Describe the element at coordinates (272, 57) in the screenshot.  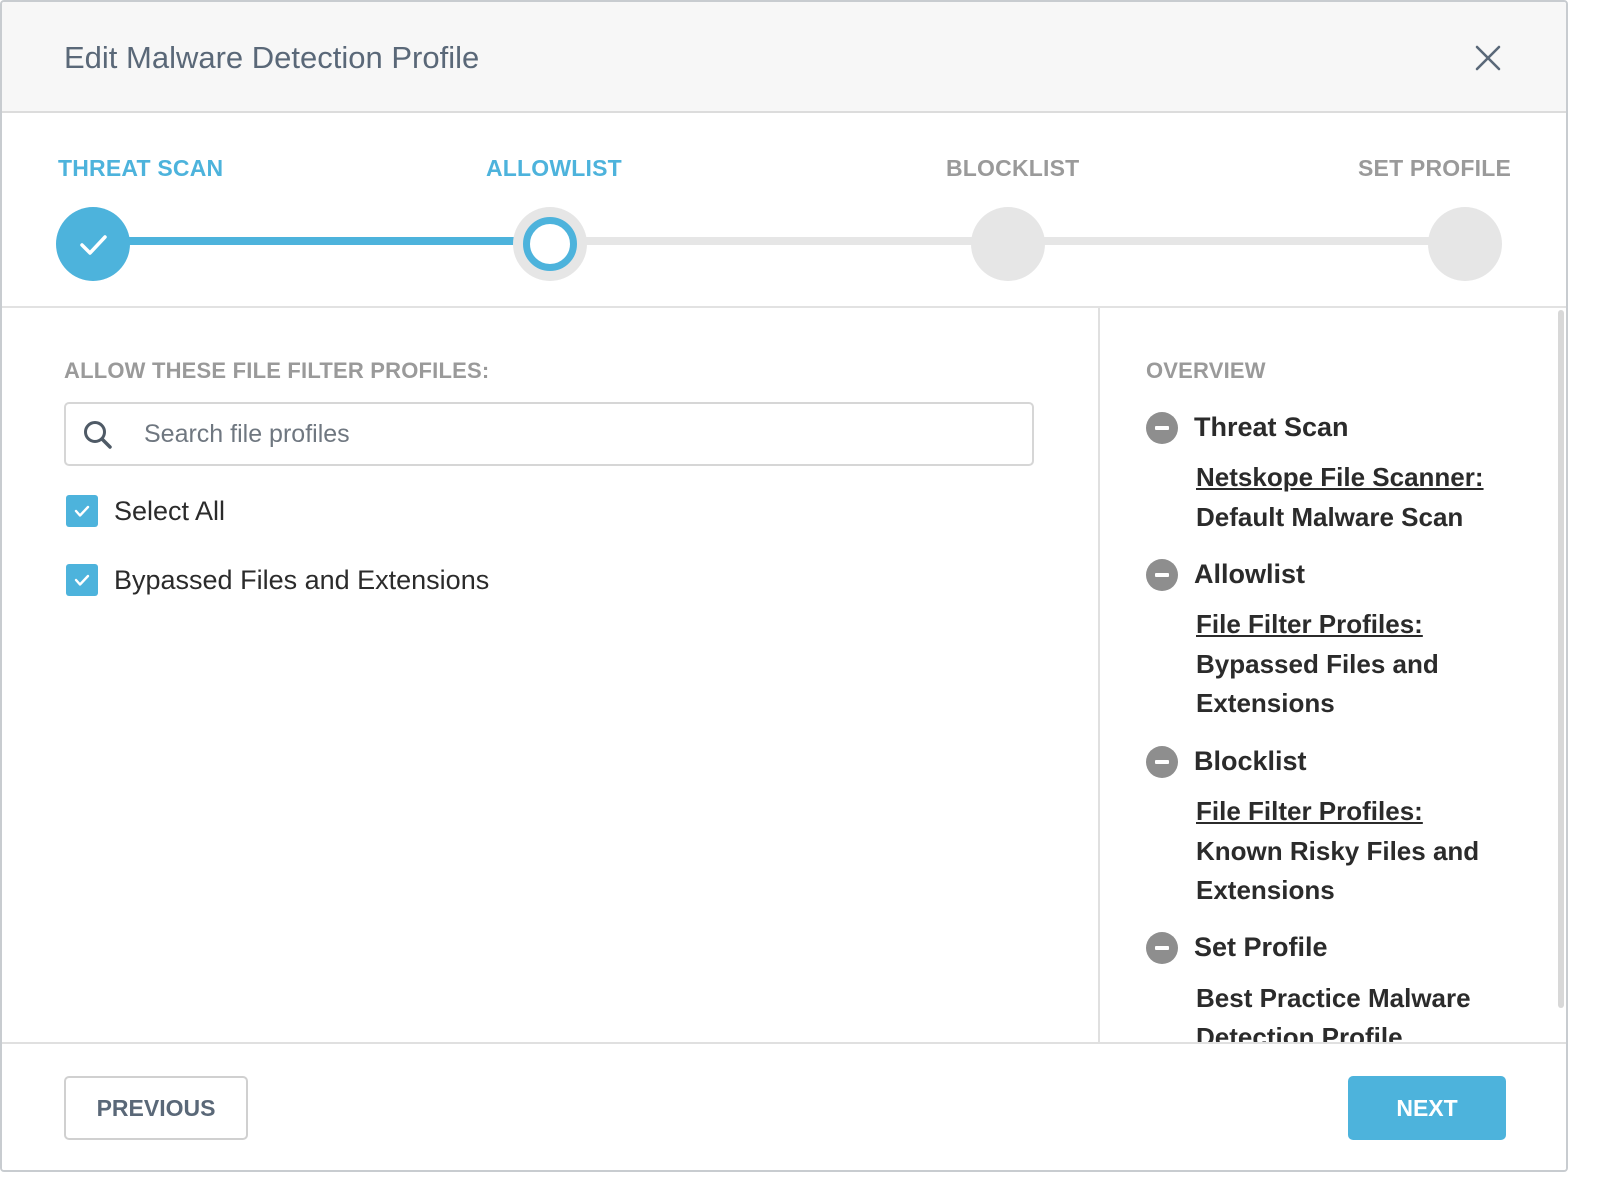
I see `modal-title: Edit Malware Detection Profile` at that location.